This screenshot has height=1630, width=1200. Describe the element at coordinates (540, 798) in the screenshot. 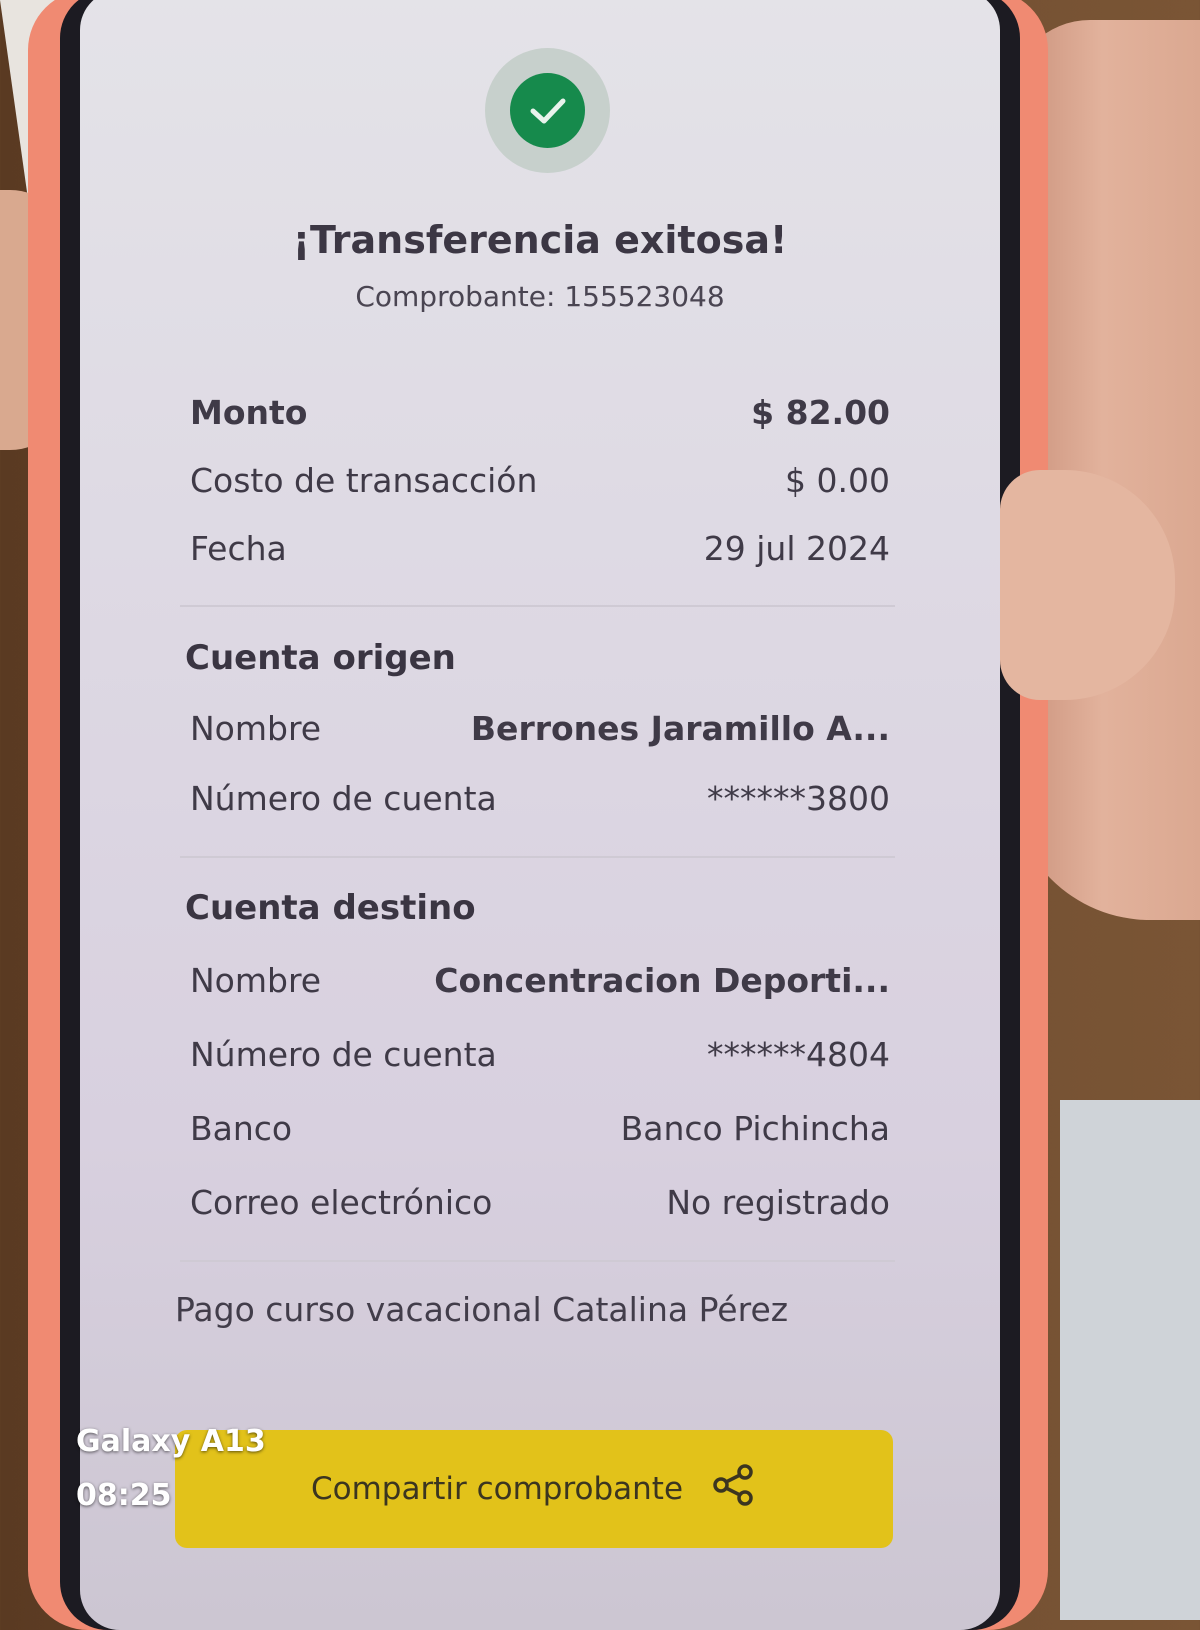

I see `origin-account-row: Número de cuenta ******3800` at that location.